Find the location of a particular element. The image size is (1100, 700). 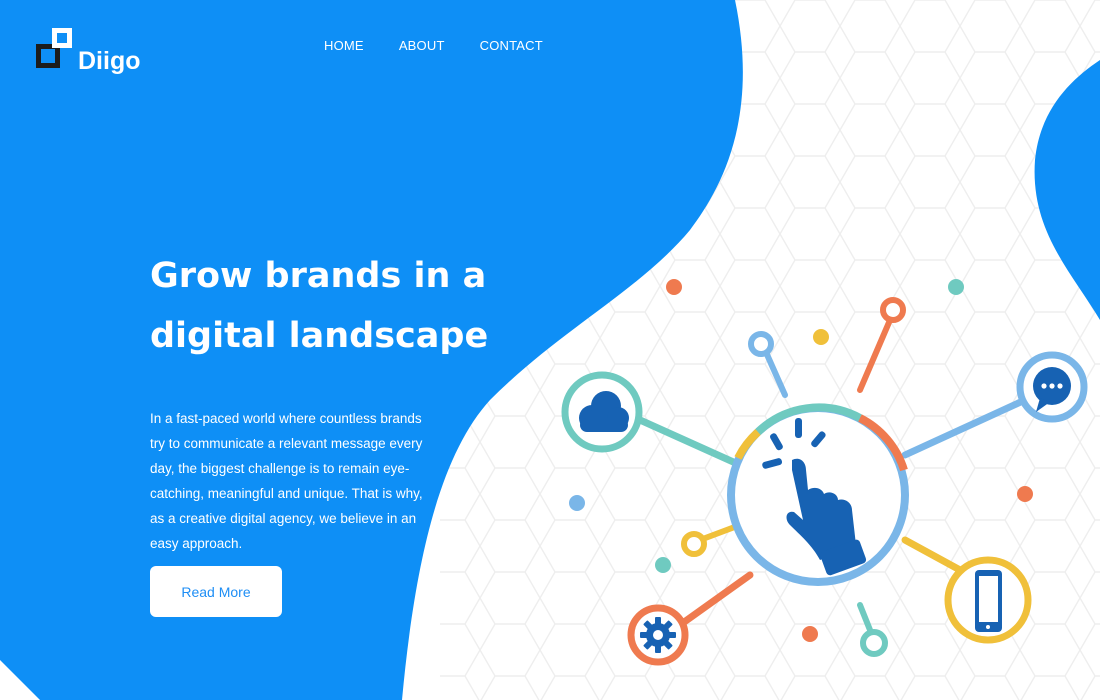

logo-mark-icon is located at coordinates (55, 51).